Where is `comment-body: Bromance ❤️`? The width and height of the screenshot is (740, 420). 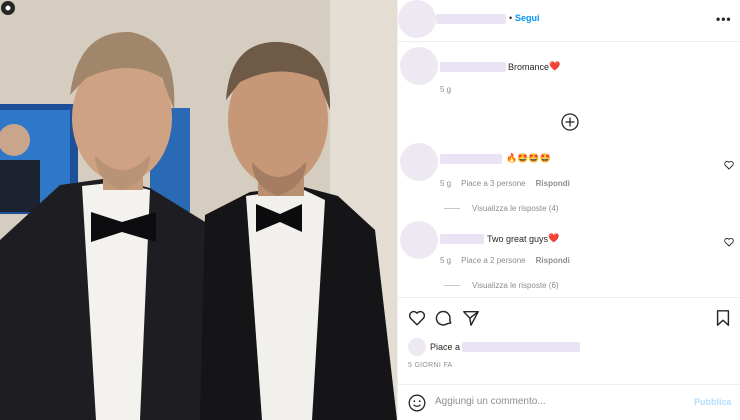 comment-body: Bromance ❤️ is located at coordinates (500, 66).